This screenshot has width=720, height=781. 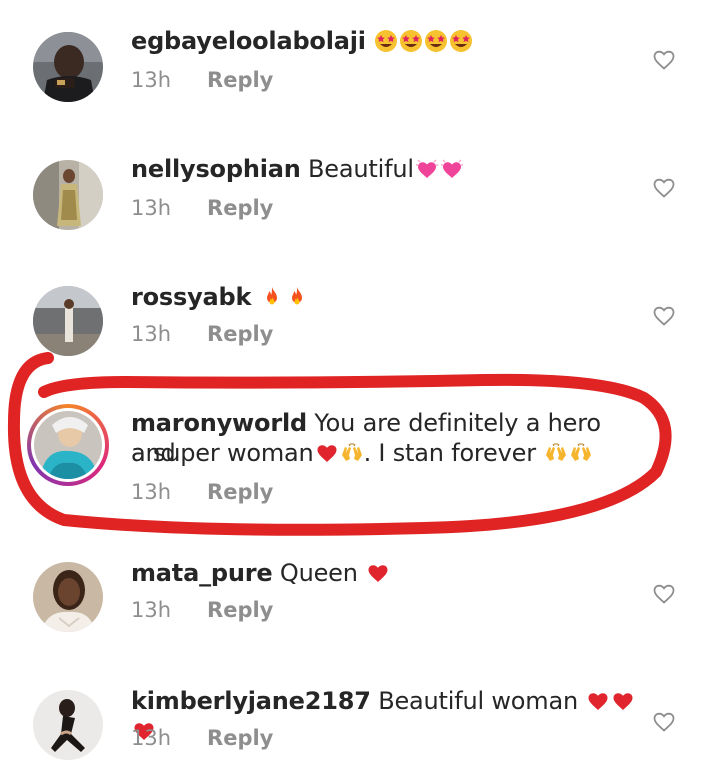 What do you see at coordinates (478, 701) in the screenshot?
I see `comment-body: Beautiful woman` at bounding box center [478, 701].